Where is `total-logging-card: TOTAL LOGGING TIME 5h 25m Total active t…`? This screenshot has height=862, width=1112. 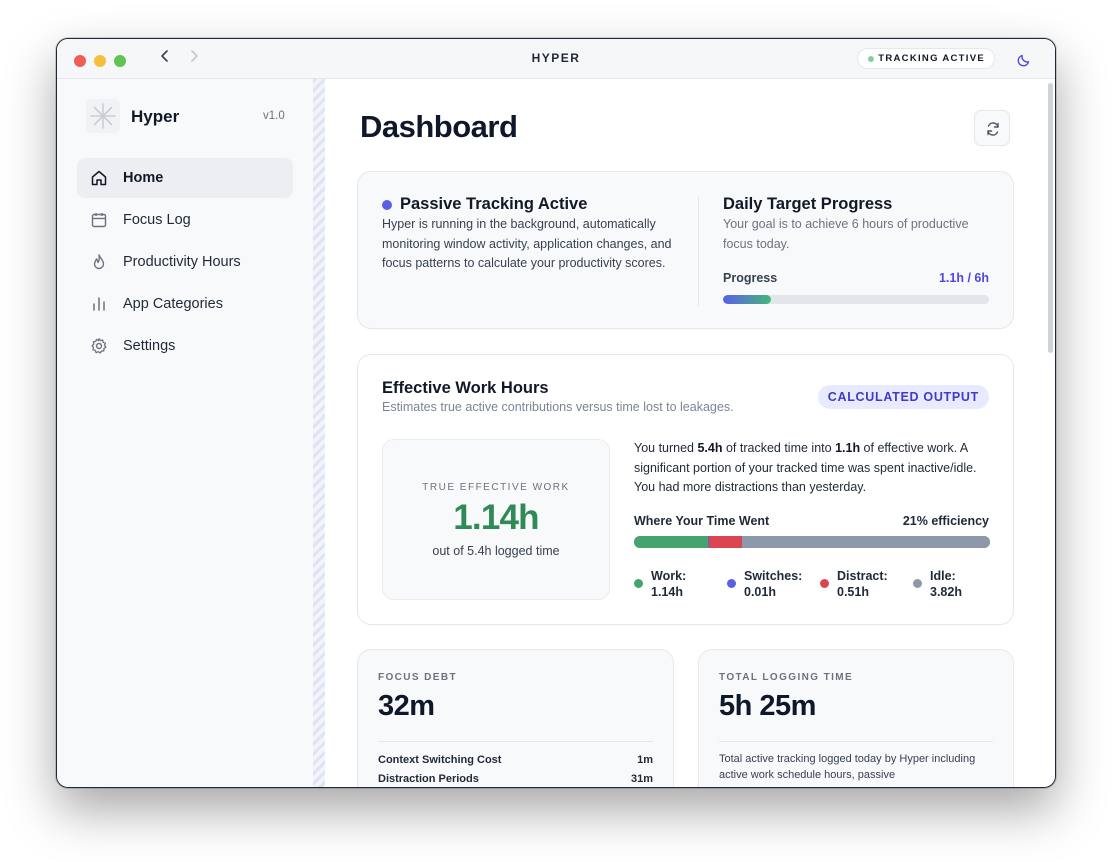 total-logging-card: TOTAL LOGGING TIME 5h 25m Total active t… is located at coordinates (856, 718).